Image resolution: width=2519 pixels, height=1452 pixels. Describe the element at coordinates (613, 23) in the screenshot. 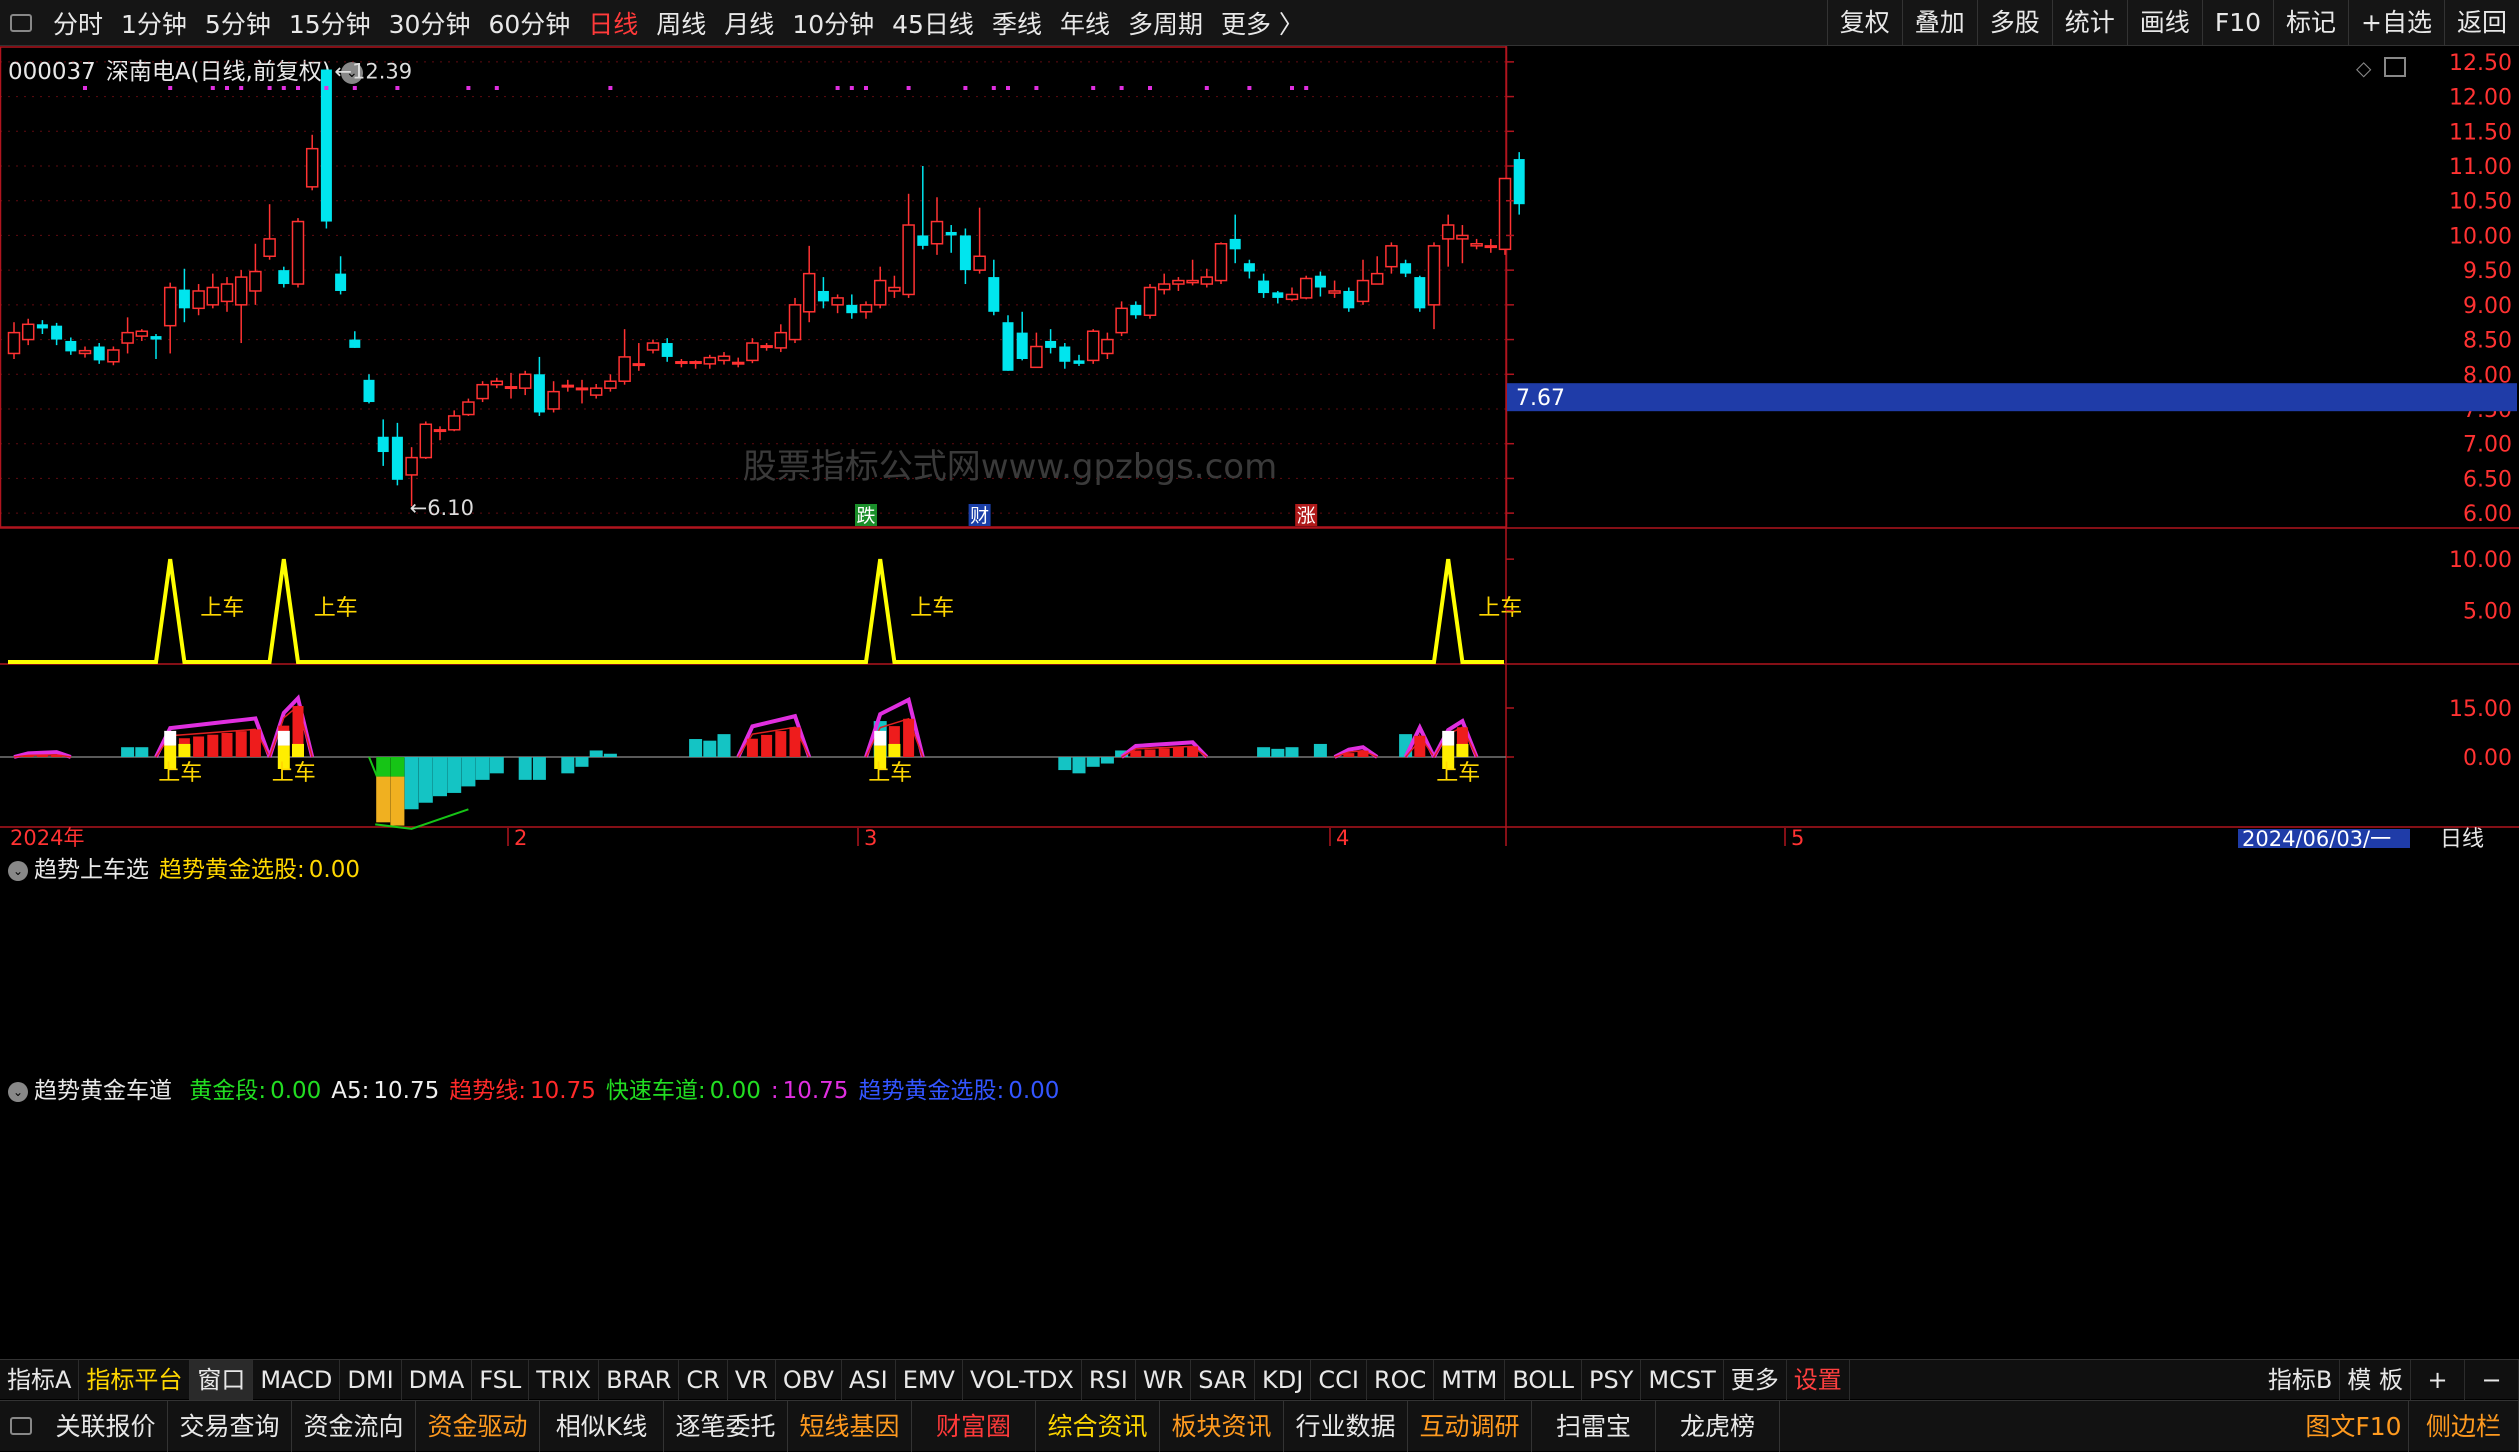

I see `period-tab-6: 日线` at that location.